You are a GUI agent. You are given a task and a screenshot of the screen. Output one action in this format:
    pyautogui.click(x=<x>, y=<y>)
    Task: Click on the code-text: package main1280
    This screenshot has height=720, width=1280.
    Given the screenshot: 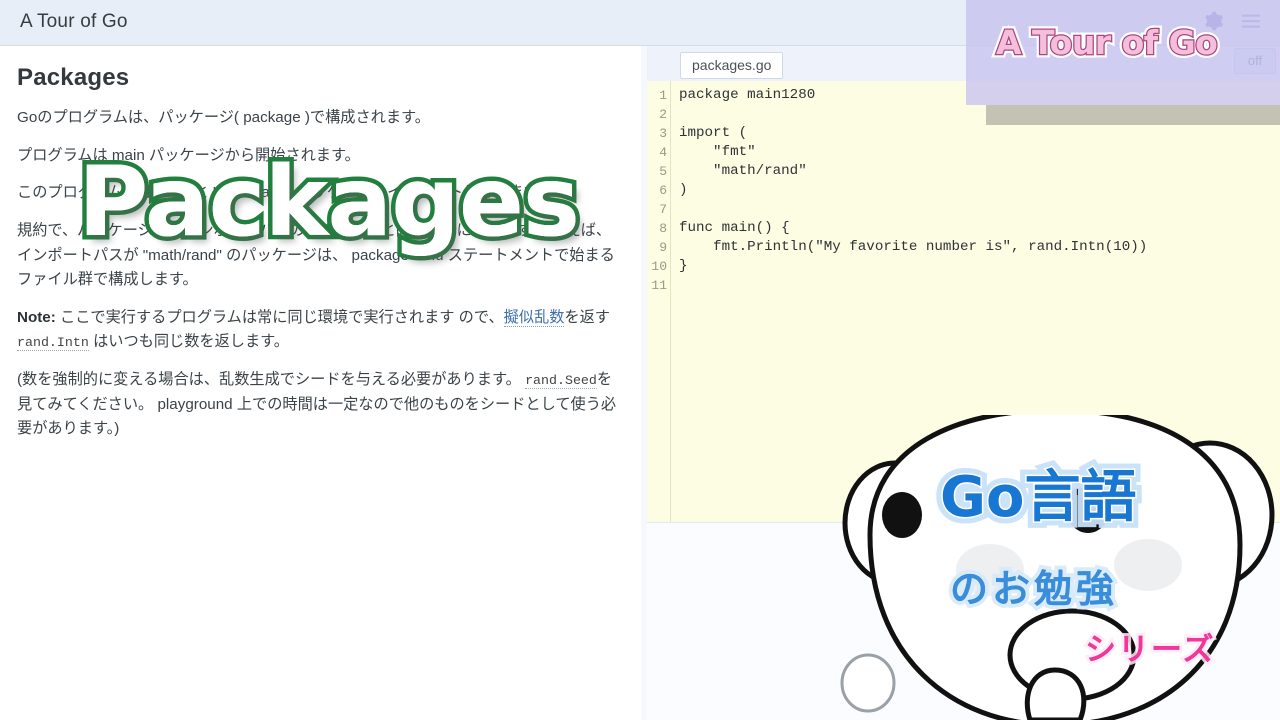 What is the action you would take?
    pyautogui.click(x=747, y=95)
    